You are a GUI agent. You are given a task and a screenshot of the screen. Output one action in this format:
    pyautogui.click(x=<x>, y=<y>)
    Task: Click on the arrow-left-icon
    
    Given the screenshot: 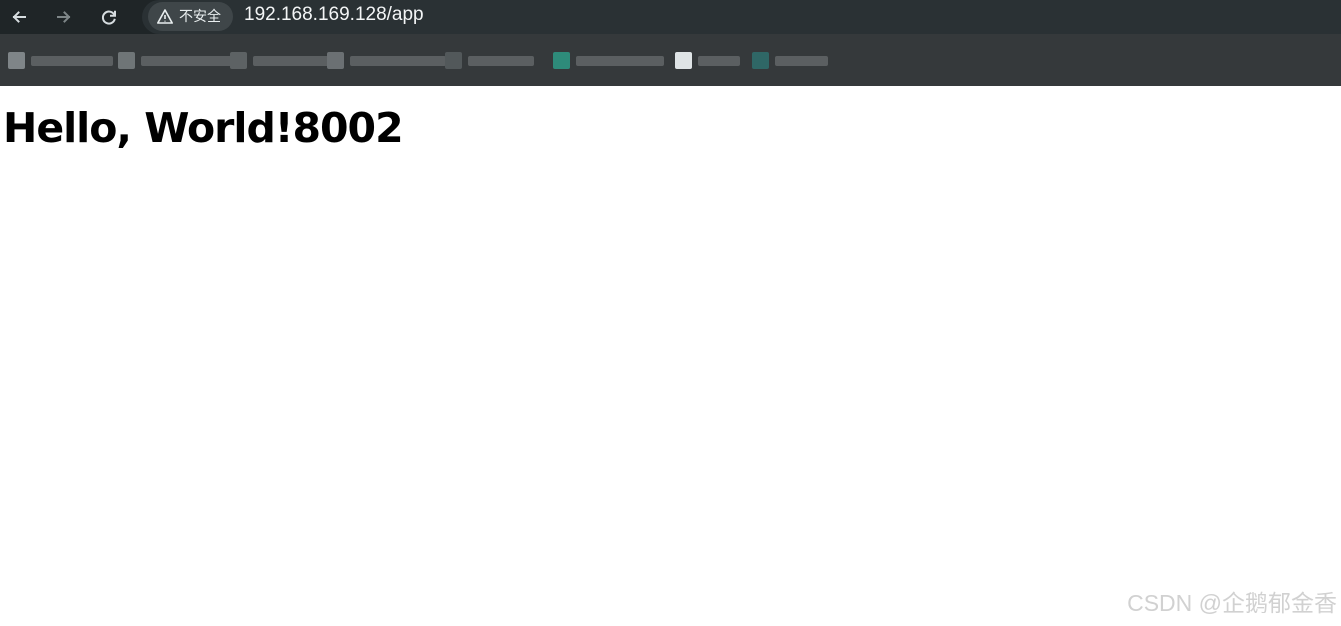 What is the action you would take?
    pyautogui.click(x=19, y=17)
    